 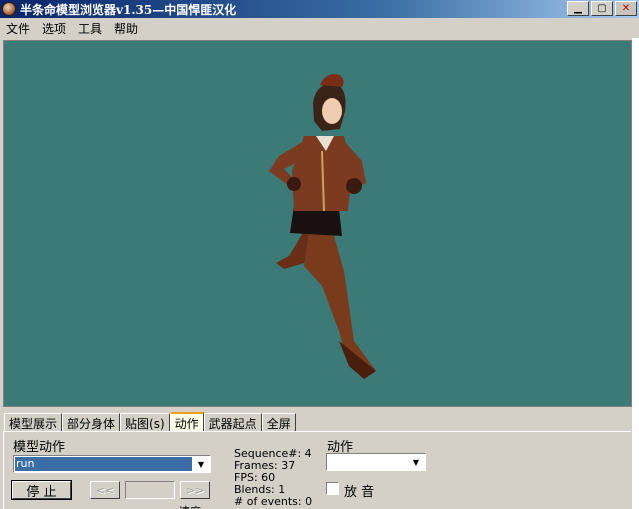 I want to click on frame-input, so click(x=150, y=490).